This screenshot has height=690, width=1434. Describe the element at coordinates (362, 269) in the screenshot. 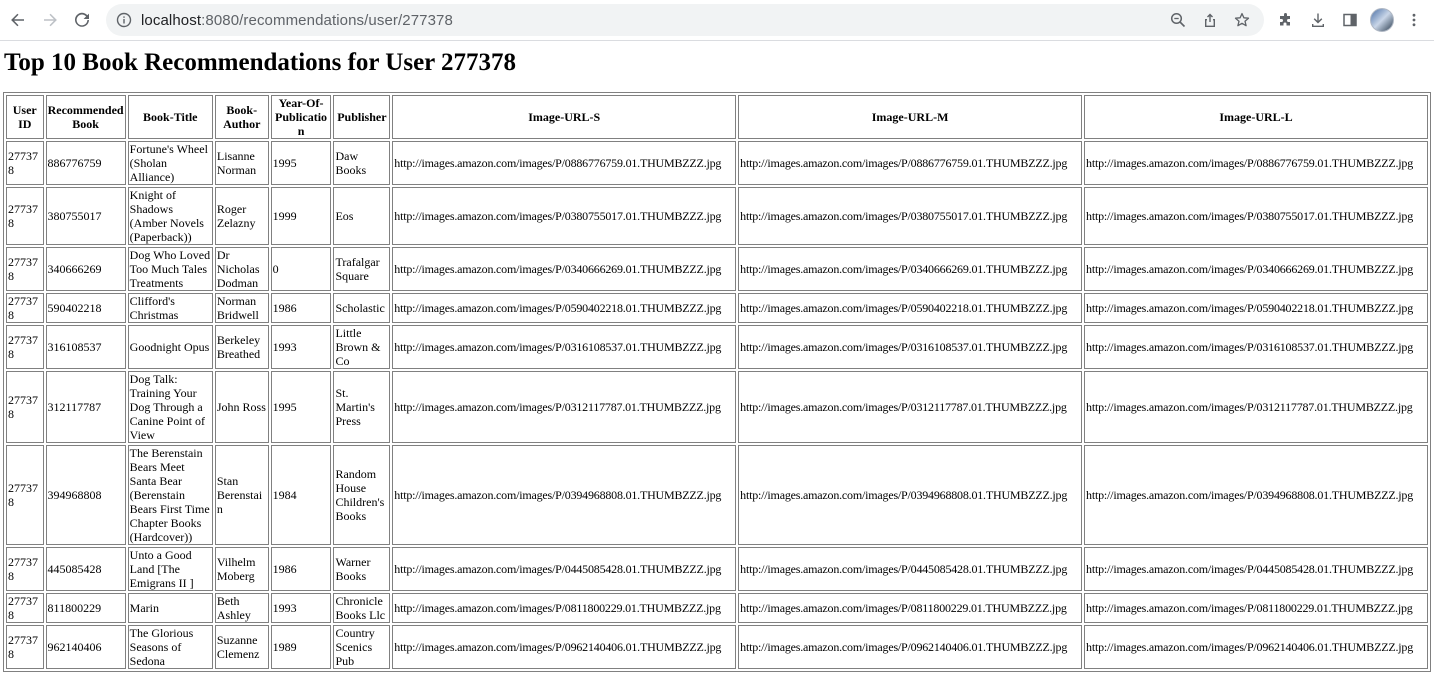

I see `cell-publisher: Trafalgar Square` at that location.